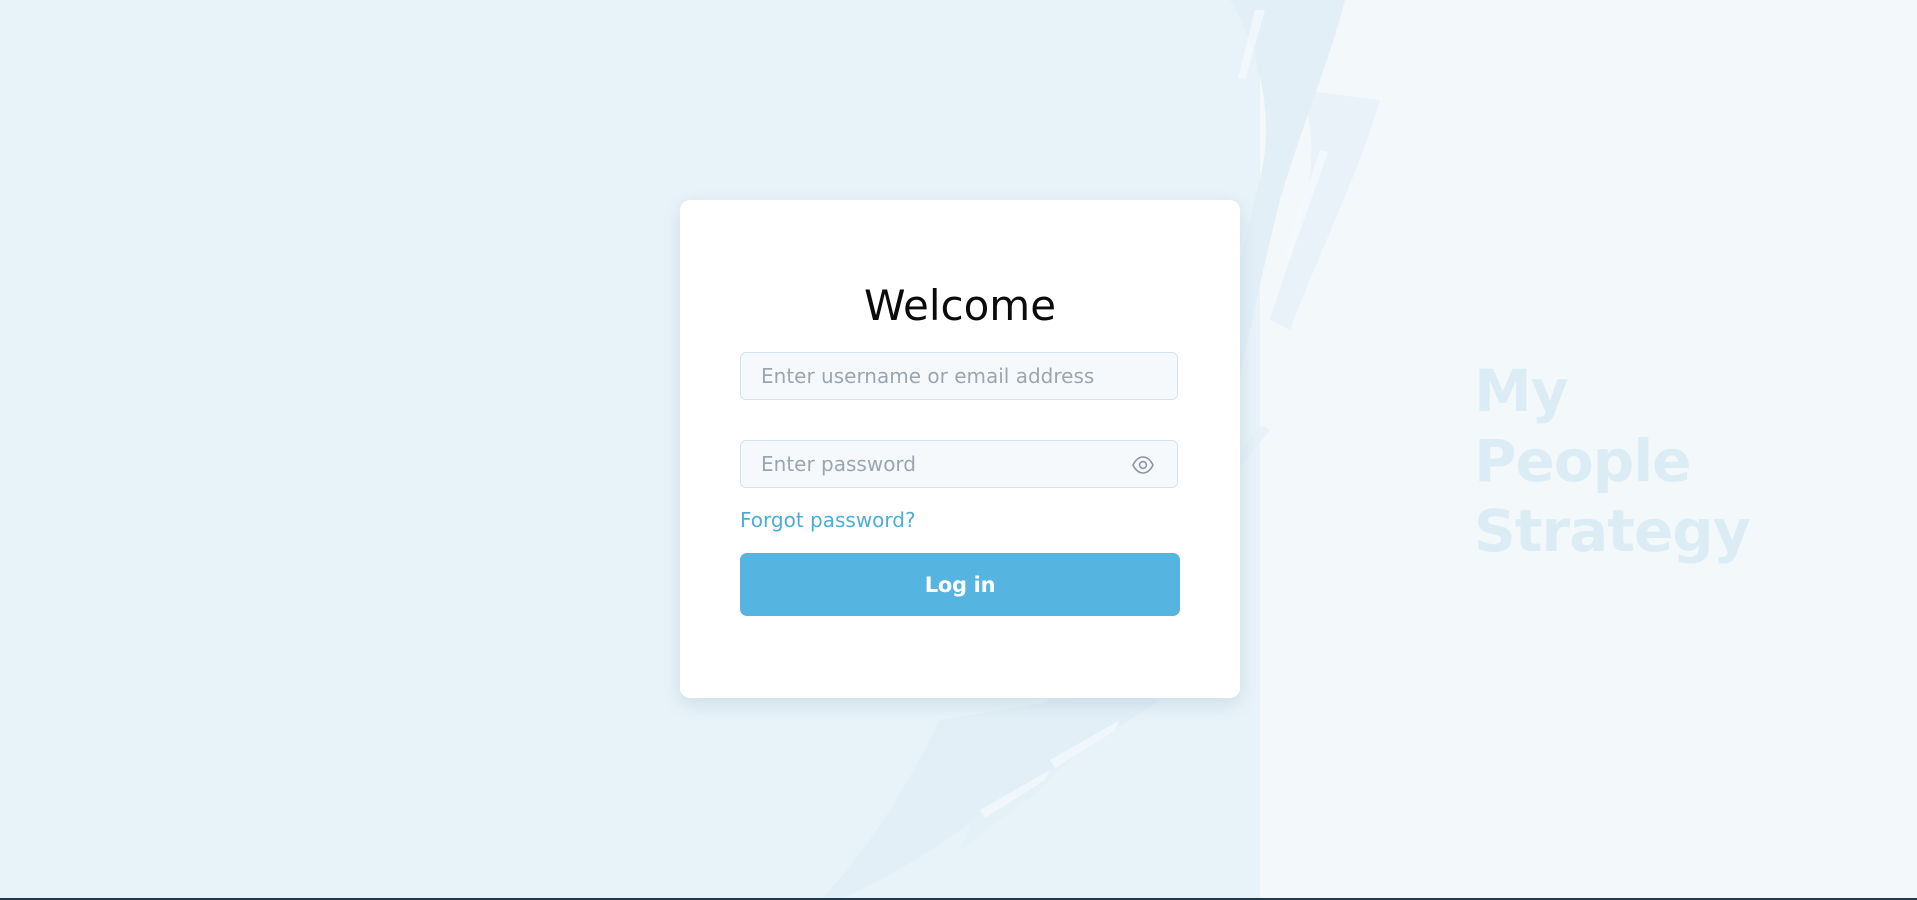  I want to click on brand-line-2: People, so click(1582, 461).